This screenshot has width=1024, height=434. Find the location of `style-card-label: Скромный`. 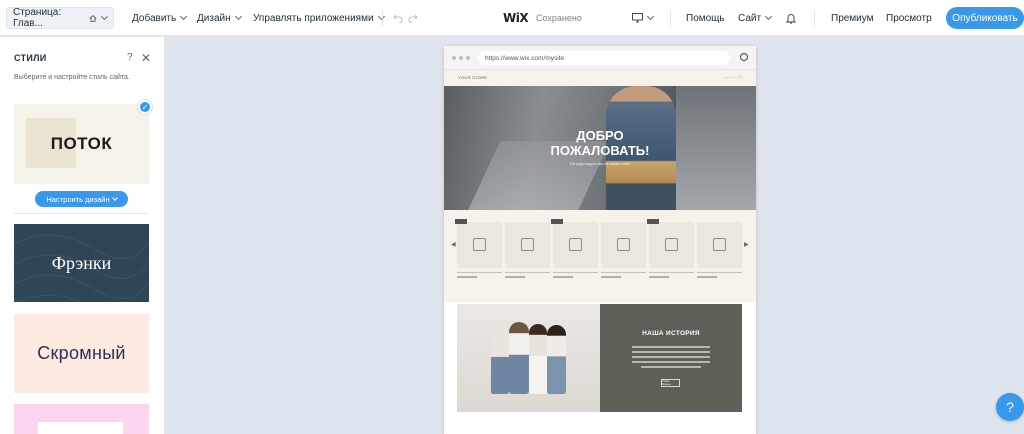

style-card-label: Скромный is located at coordinates (81, 353).